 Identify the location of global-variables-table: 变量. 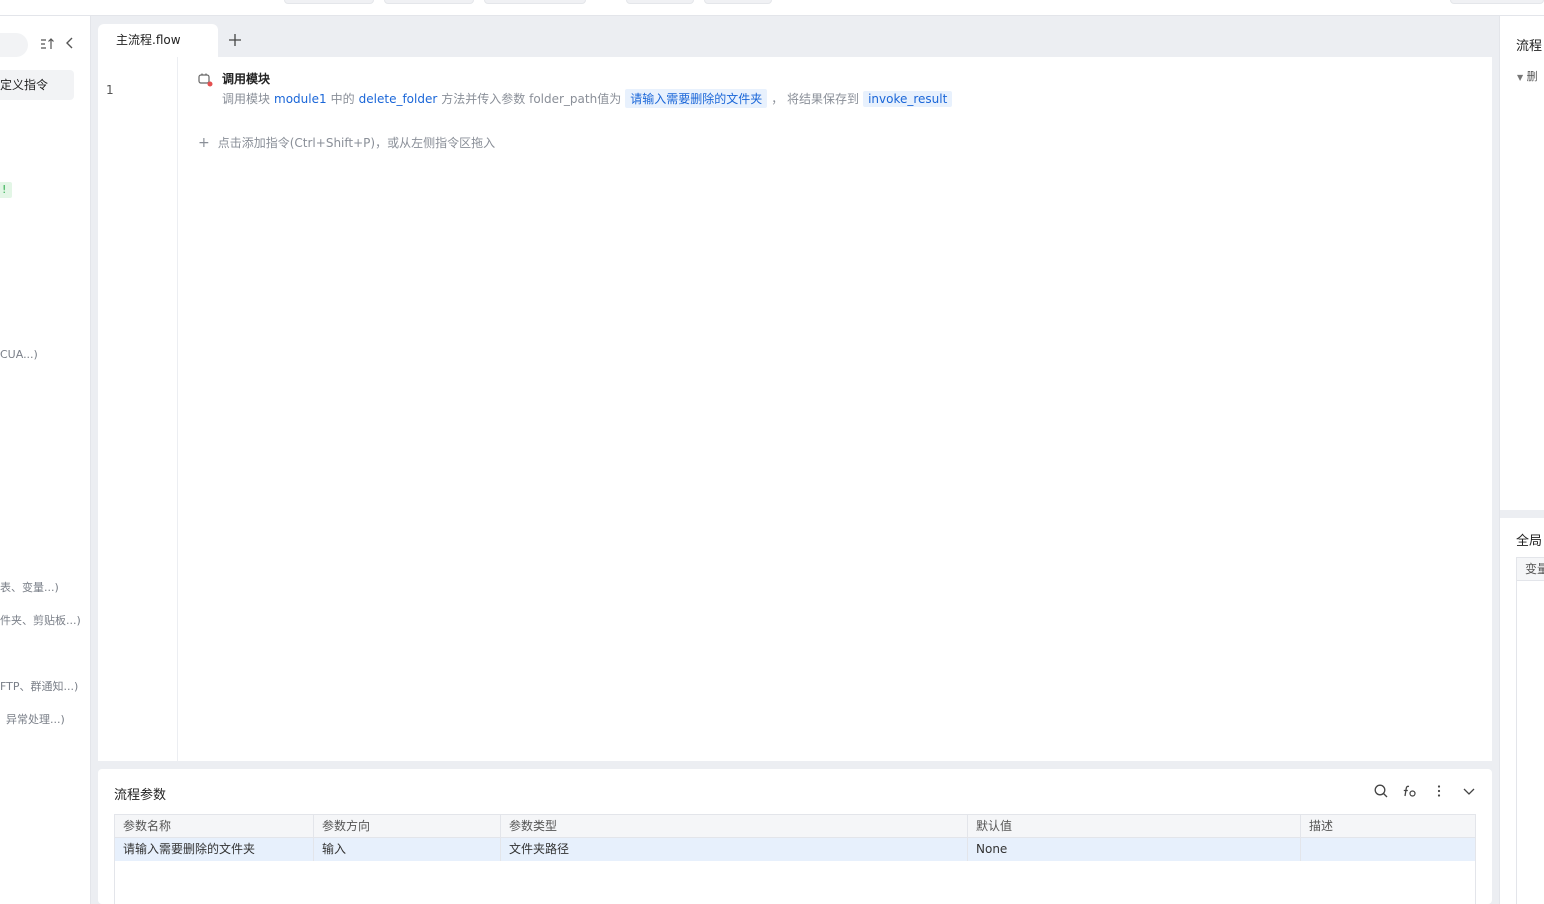
(1530, 730).